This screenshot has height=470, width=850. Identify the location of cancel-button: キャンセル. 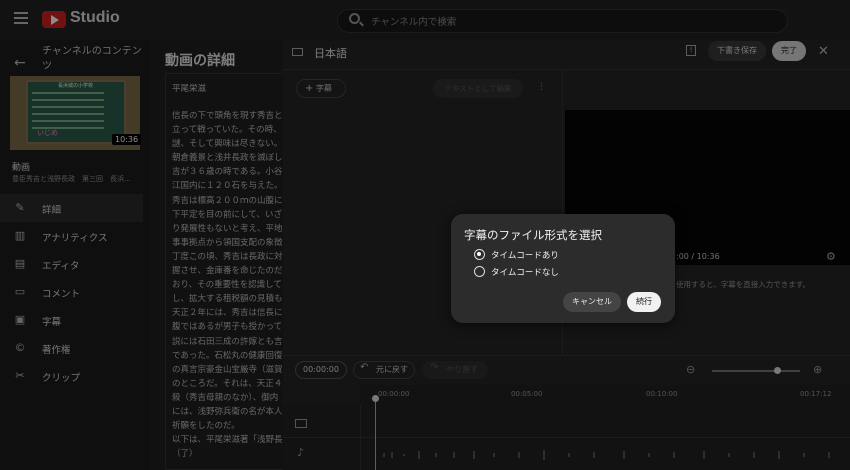
(592, 302).